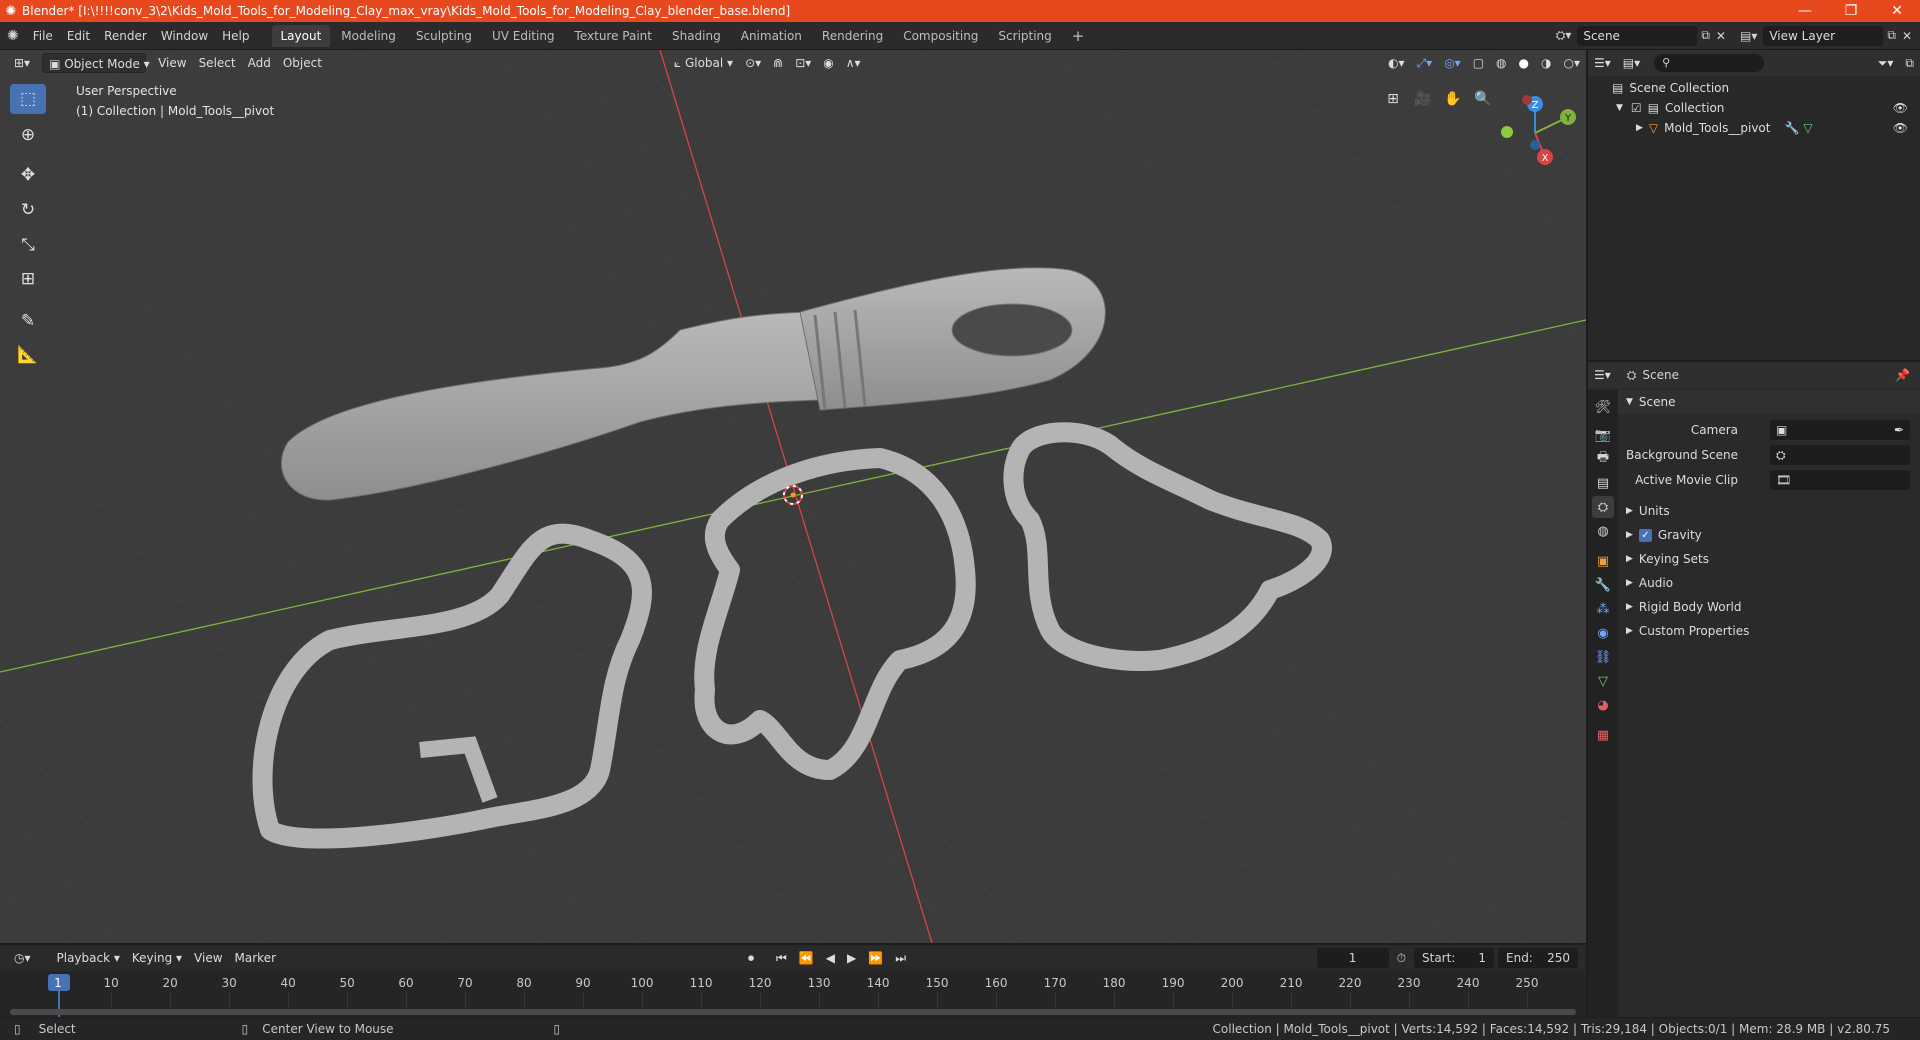  I want to click on view-layer-icon: ▤▾, so click(1748, 36).